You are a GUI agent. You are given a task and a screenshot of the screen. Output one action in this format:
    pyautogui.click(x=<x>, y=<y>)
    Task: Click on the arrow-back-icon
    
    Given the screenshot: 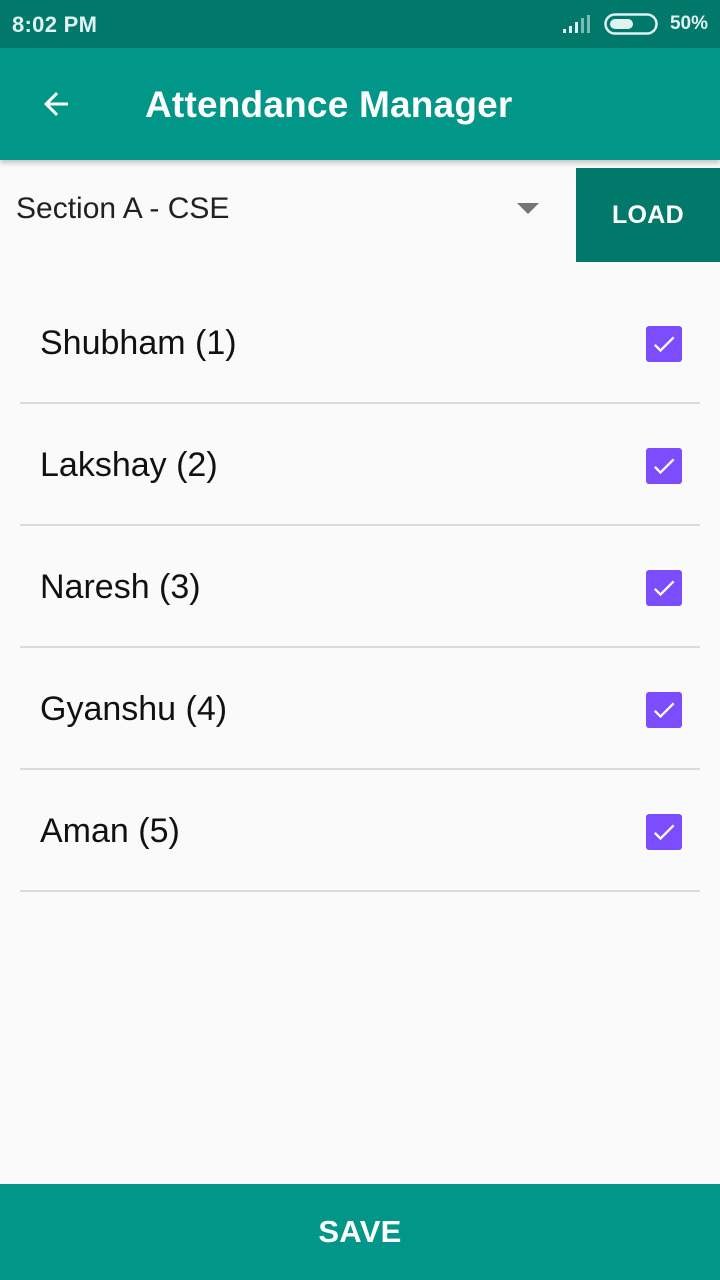 What is the action you would take?
    pyautogui.click(x=56, y=104)
    